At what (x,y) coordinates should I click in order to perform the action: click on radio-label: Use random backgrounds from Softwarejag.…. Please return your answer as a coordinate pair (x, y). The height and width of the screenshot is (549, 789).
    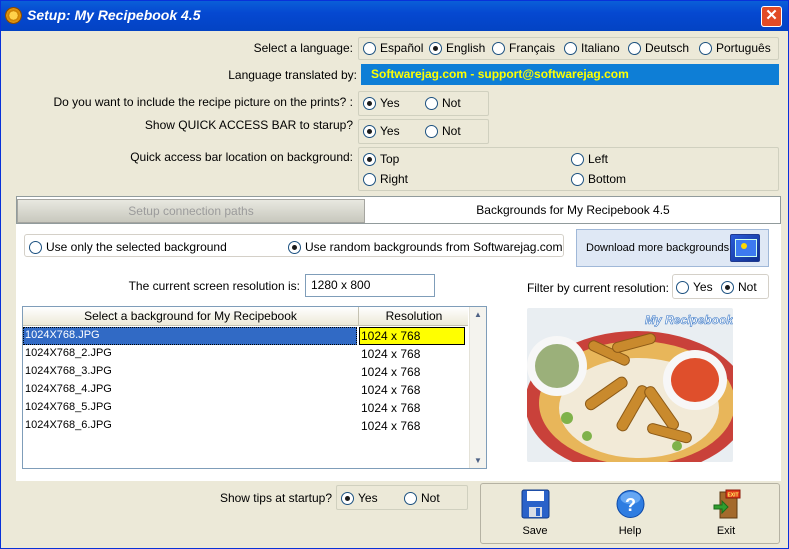
    Looking at the image, I should click on (434, 247).